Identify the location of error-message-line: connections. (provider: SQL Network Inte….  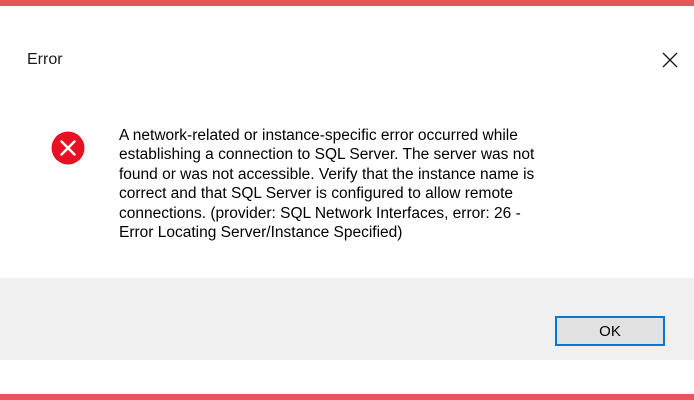
(320, 213).